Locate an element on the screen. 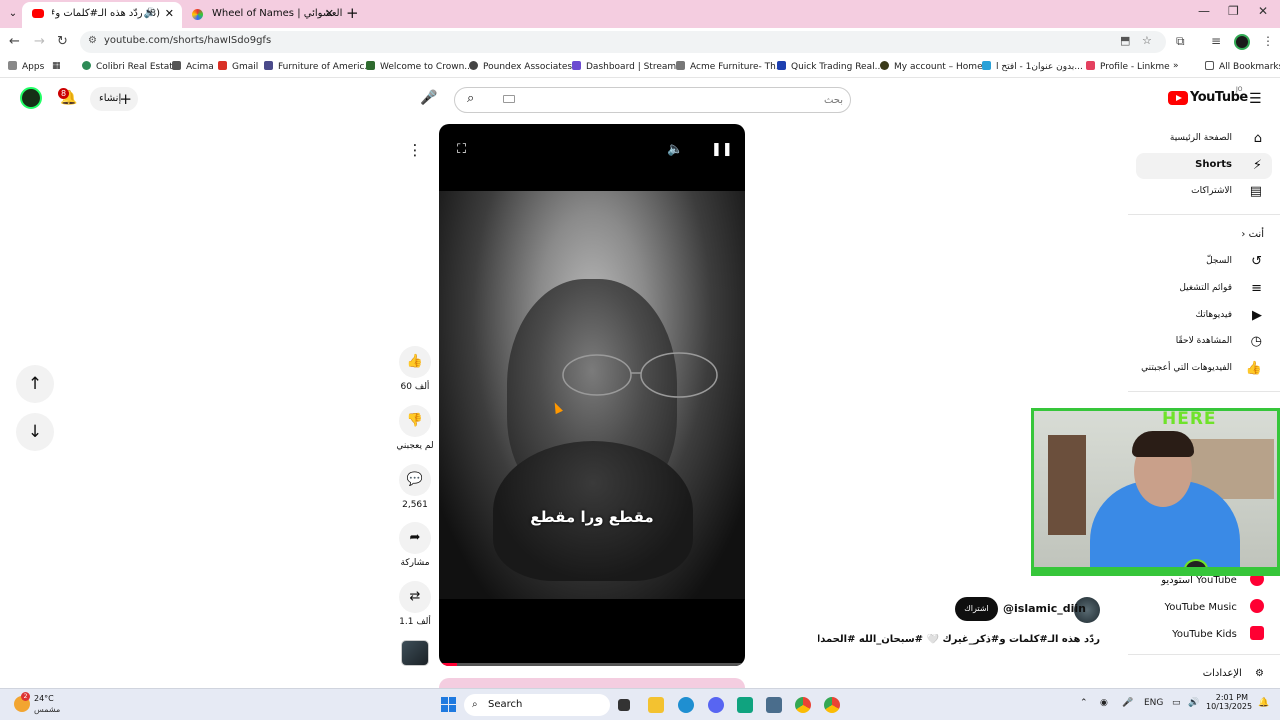 The image size is (1280, 720). sidebar-item-home: ⌂ الصفحة الرئيسية is located at coordinates (1204, 139).